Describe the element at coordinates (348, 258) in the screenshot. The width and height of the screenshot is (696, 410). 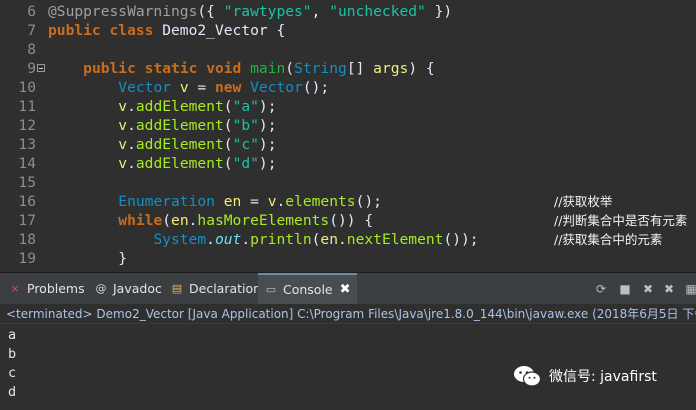
I see `code-line: 19 }` at that location.